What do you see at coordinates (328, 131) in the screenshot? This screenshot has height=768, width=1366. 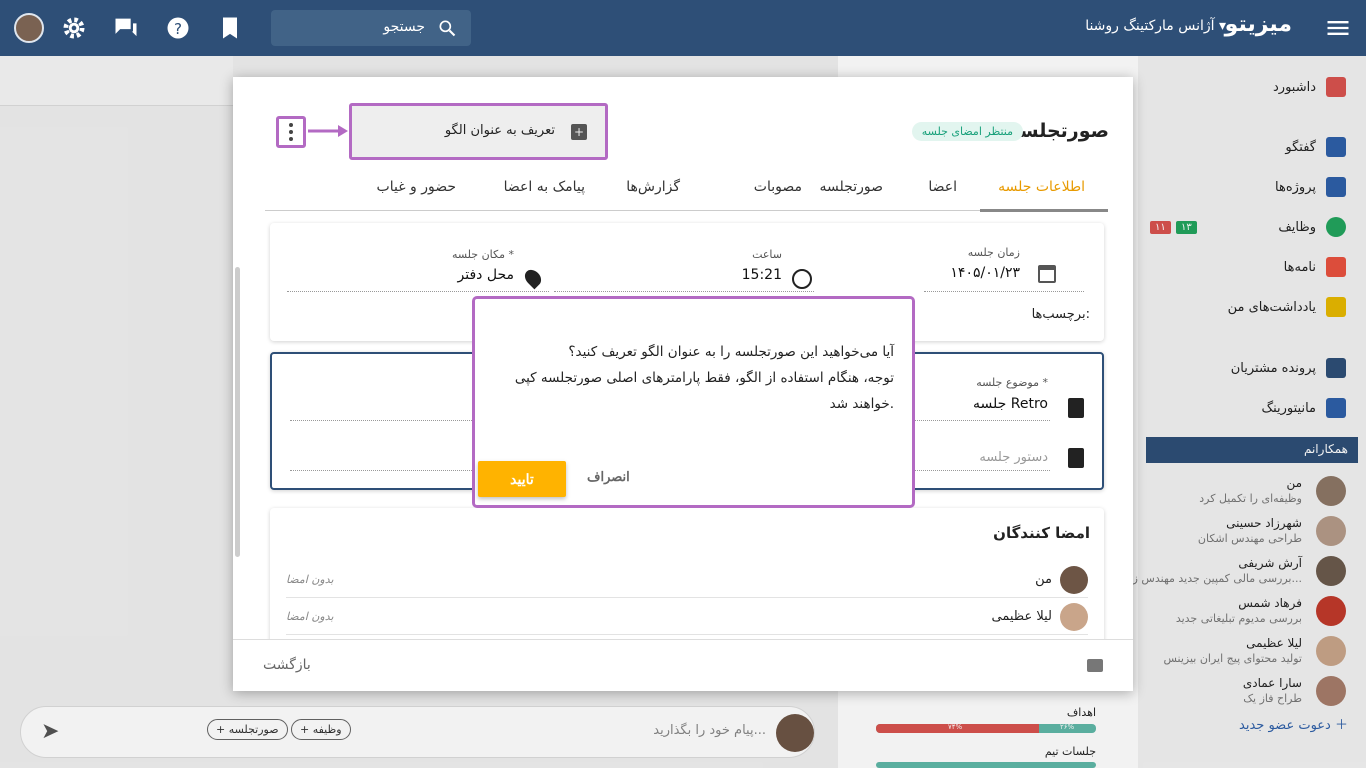 I see `arrow-right-icon` at bounding box center [328, 131].